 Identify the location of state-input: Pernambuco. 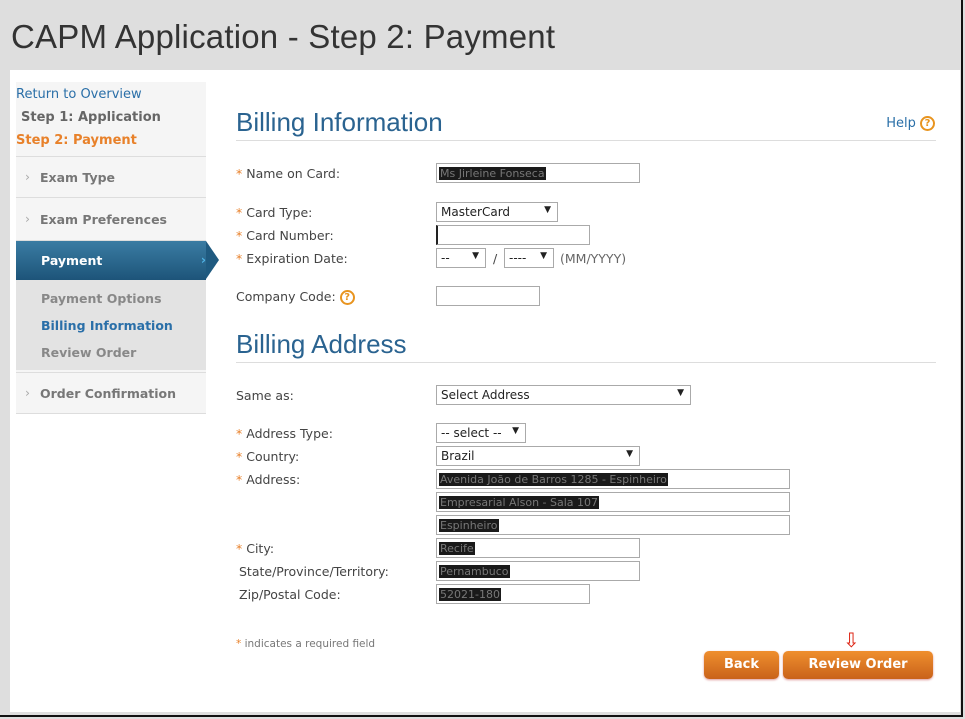
(538, 571).